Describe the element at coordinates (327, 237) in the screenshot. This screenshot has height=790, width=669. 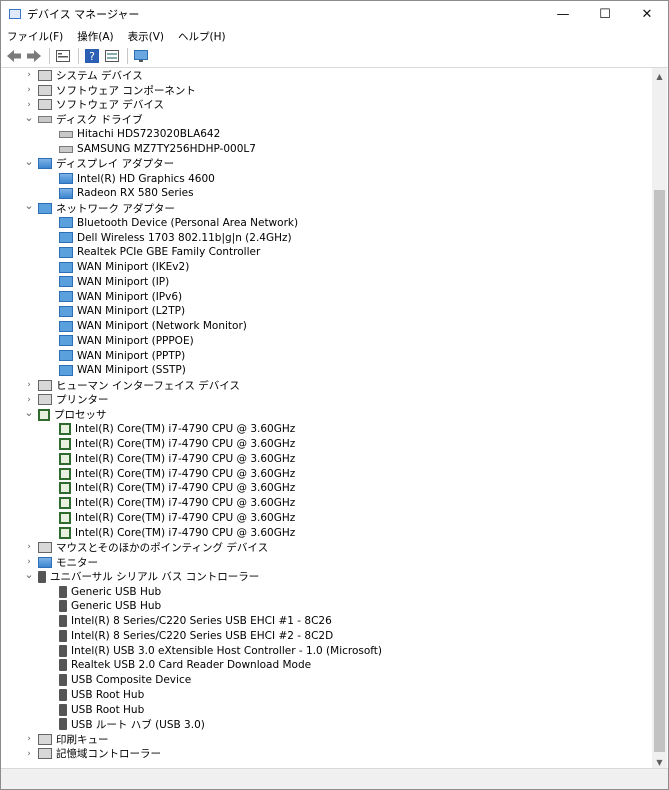
I see `tree-device: Dell Wireless 1703 802.11b|g|n (2.4GHz)` at that location.